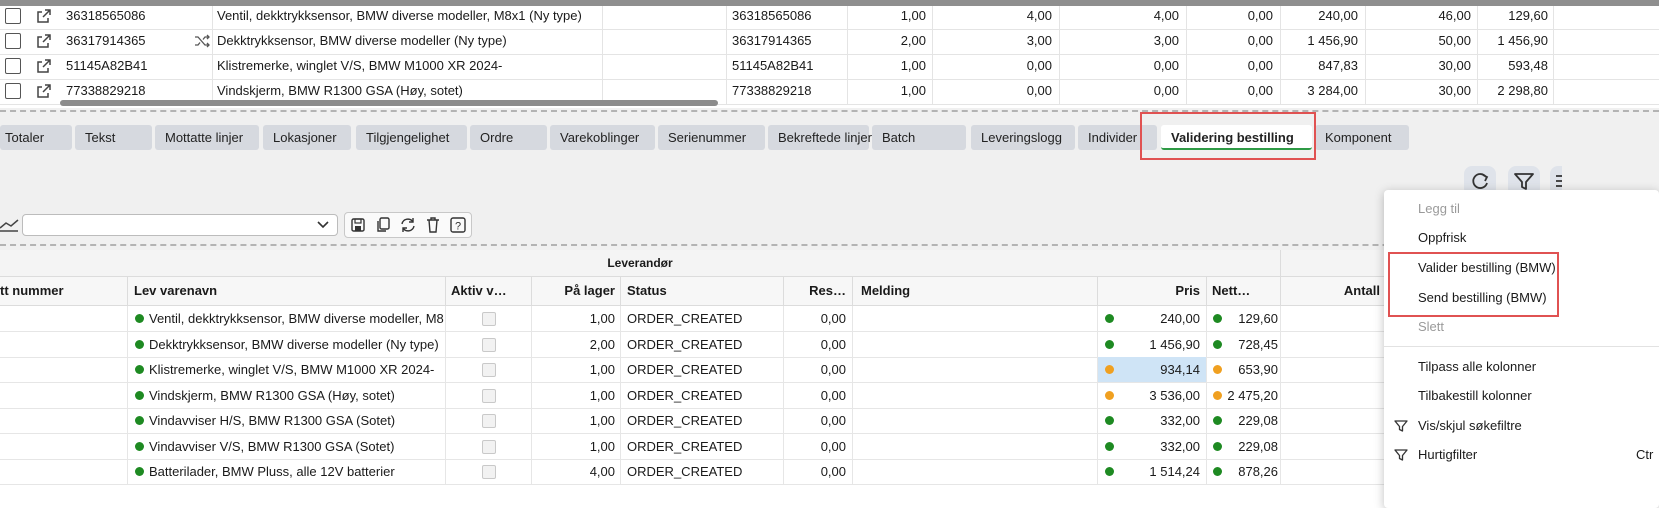 The height and width of the screenshot is (508, 1659). What do you see at coordinates (820, 137) in the screenshot?
I see `tab-bekreftede-linjer: Bekreftede linjer` at bounding box center [820, 137].